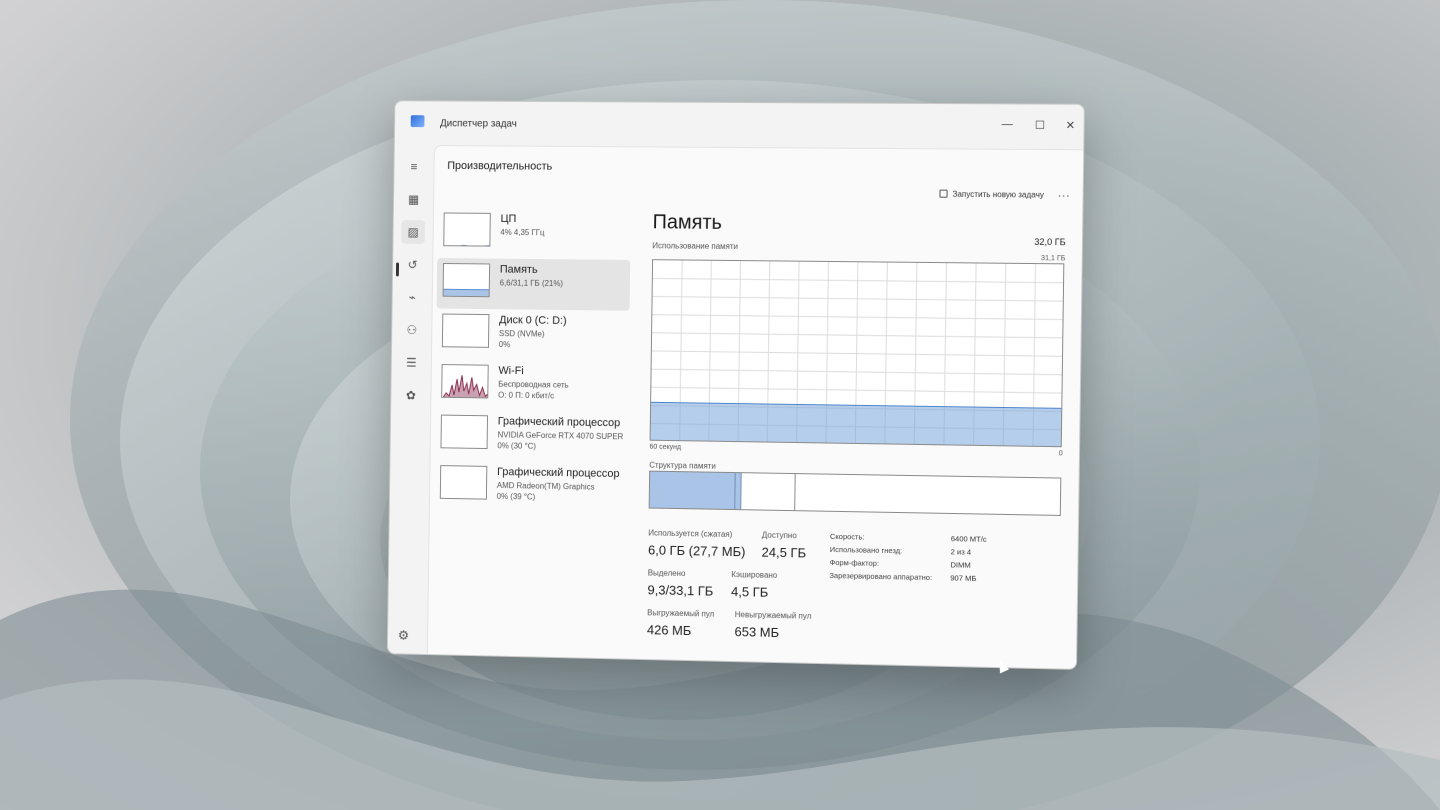 The width and height of the screenshot is (1440, 810). Describe the element at coordinates (968, 539) in the screenshot. I see `spec-speed-value: 6400 MT/c` at that location.